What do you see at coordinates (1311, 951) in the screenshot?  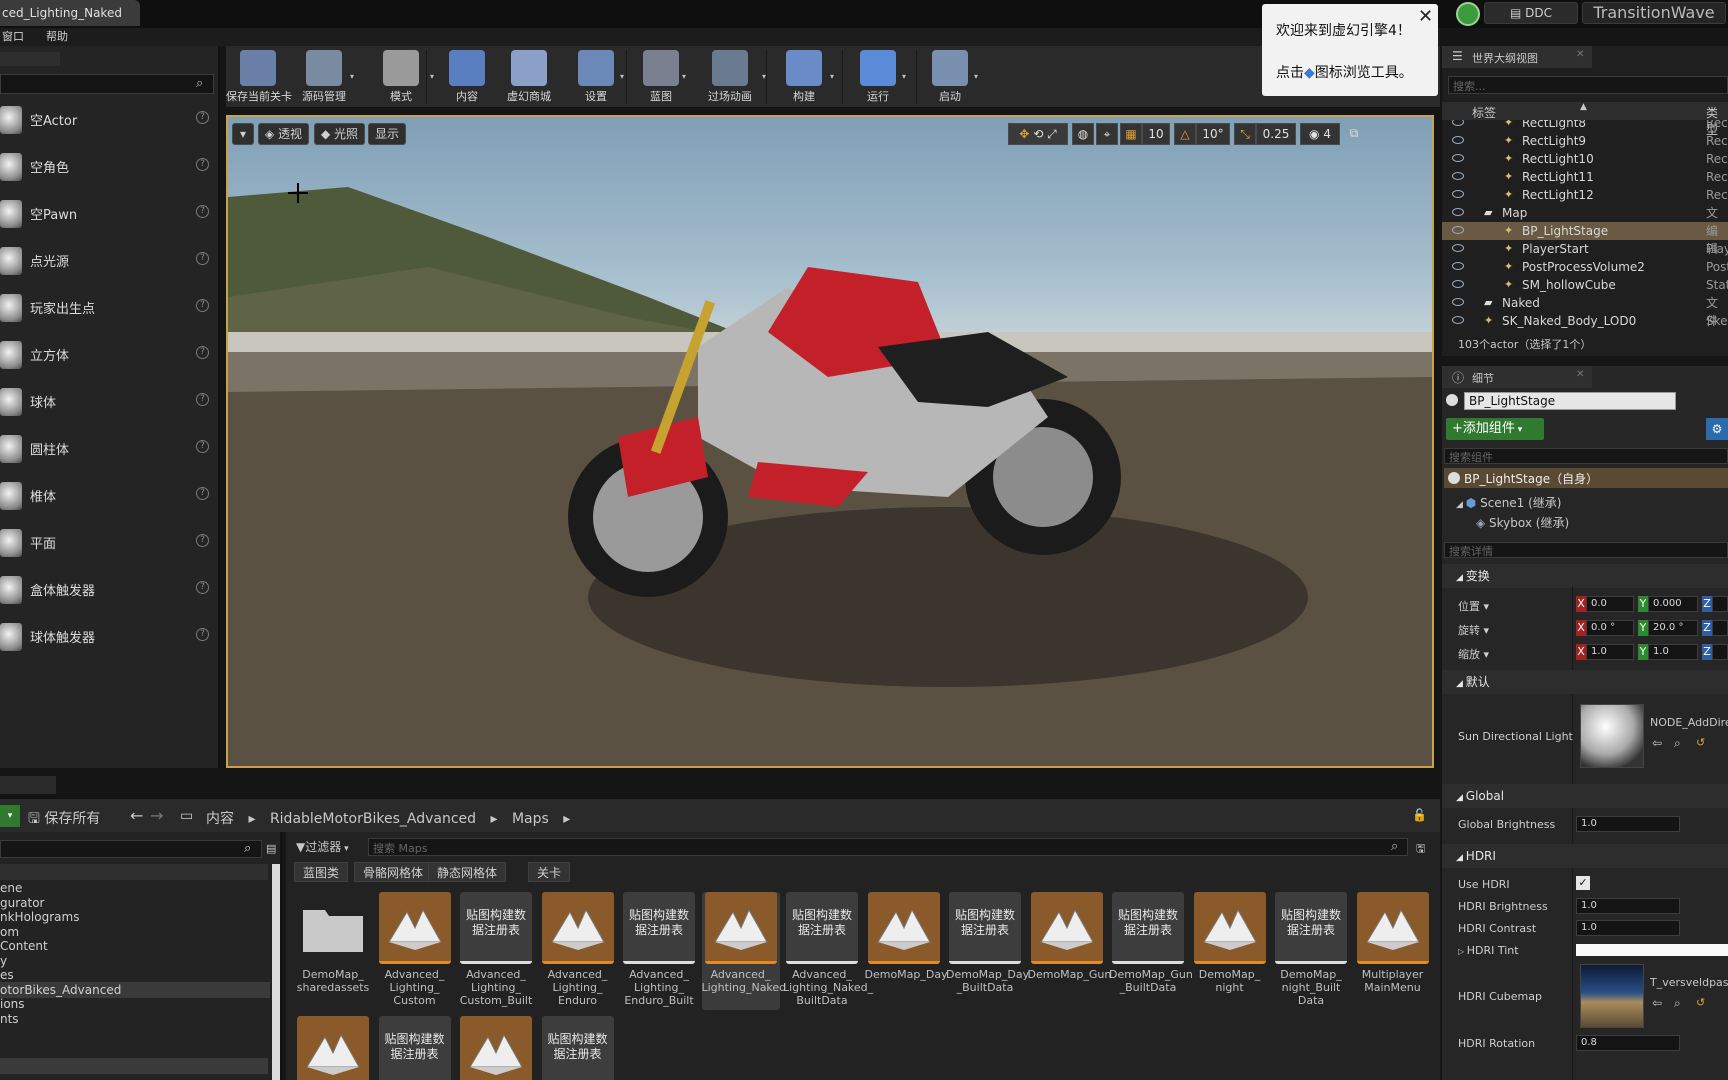 I see `asset-tile: 贴图构建数据注册表 DemoMap_ night_Built Data` at bounding box center [1311, 951].